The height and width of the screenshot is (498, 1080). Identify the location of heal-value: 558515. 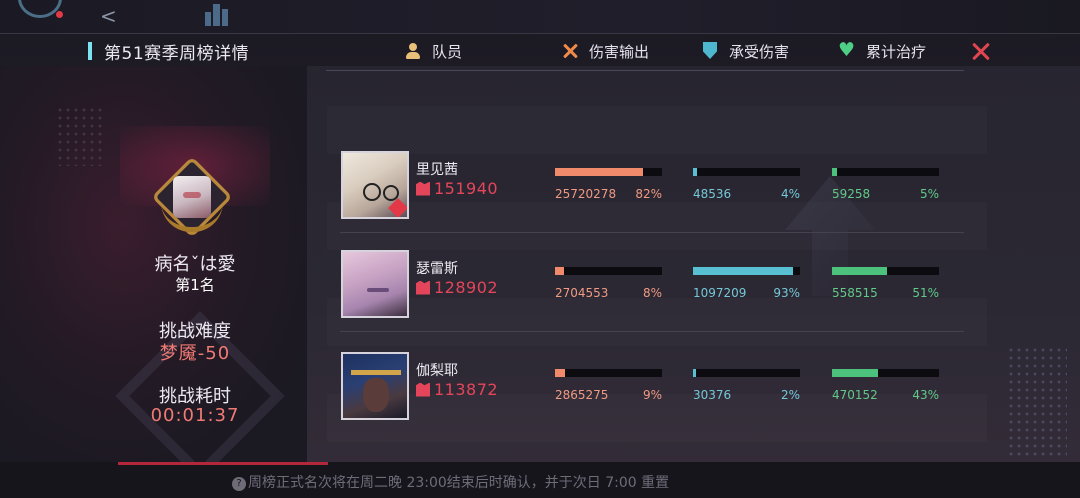
(855, 293).